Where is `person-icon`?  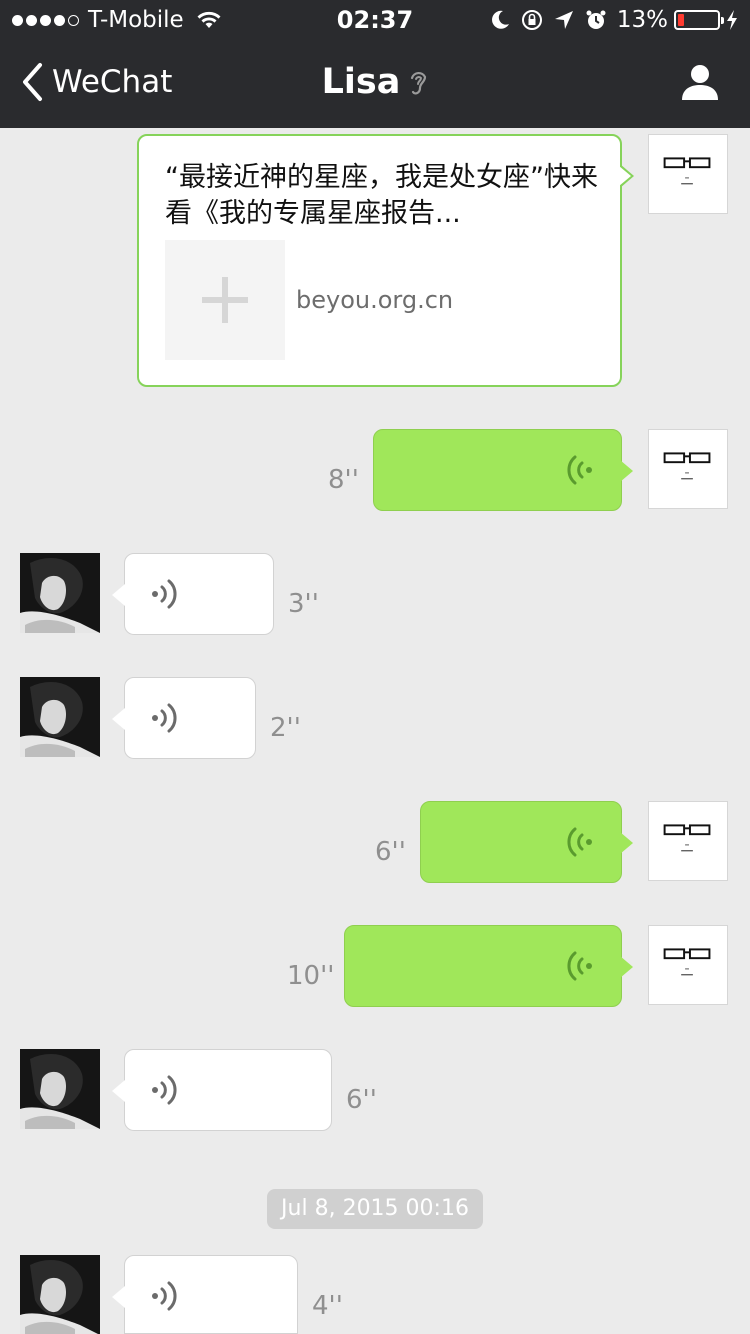
person-icon is located at coordinates (700, 82).